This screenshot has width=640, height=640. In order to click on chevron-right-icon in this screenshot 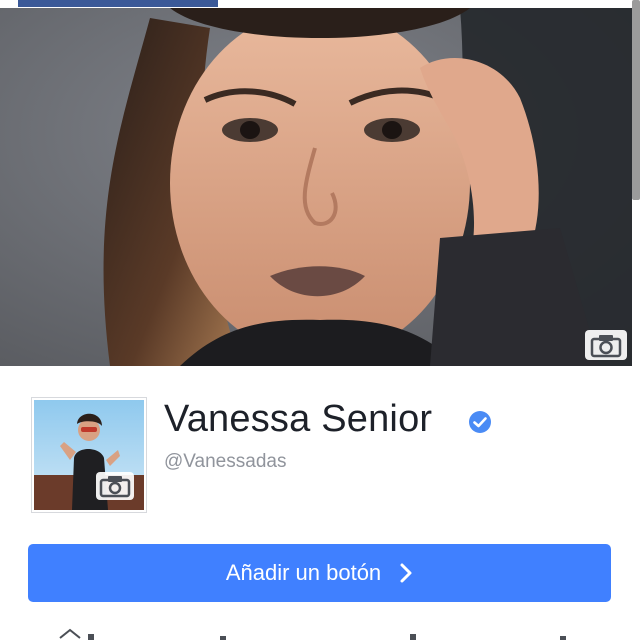, I will do `click(406, 573)`.